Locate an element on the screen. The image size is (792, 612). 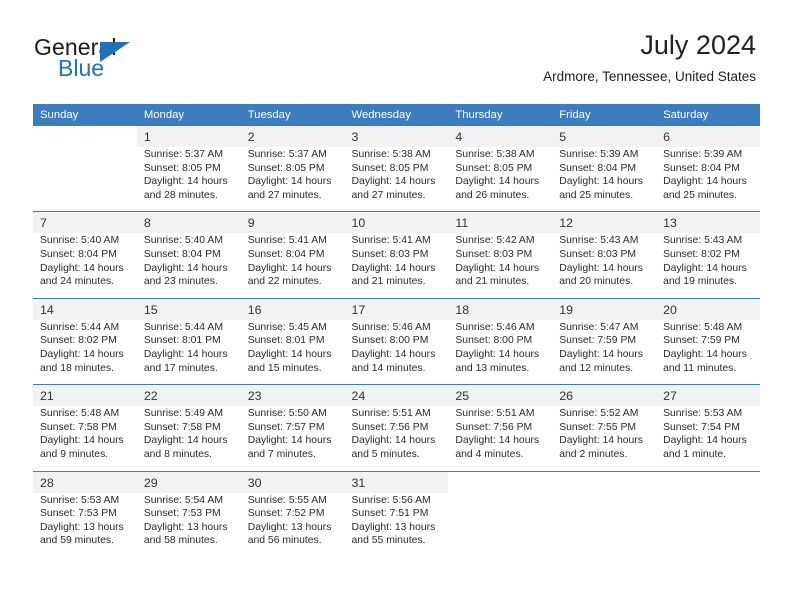
triangle-icon is located at coordinates (115, 52).